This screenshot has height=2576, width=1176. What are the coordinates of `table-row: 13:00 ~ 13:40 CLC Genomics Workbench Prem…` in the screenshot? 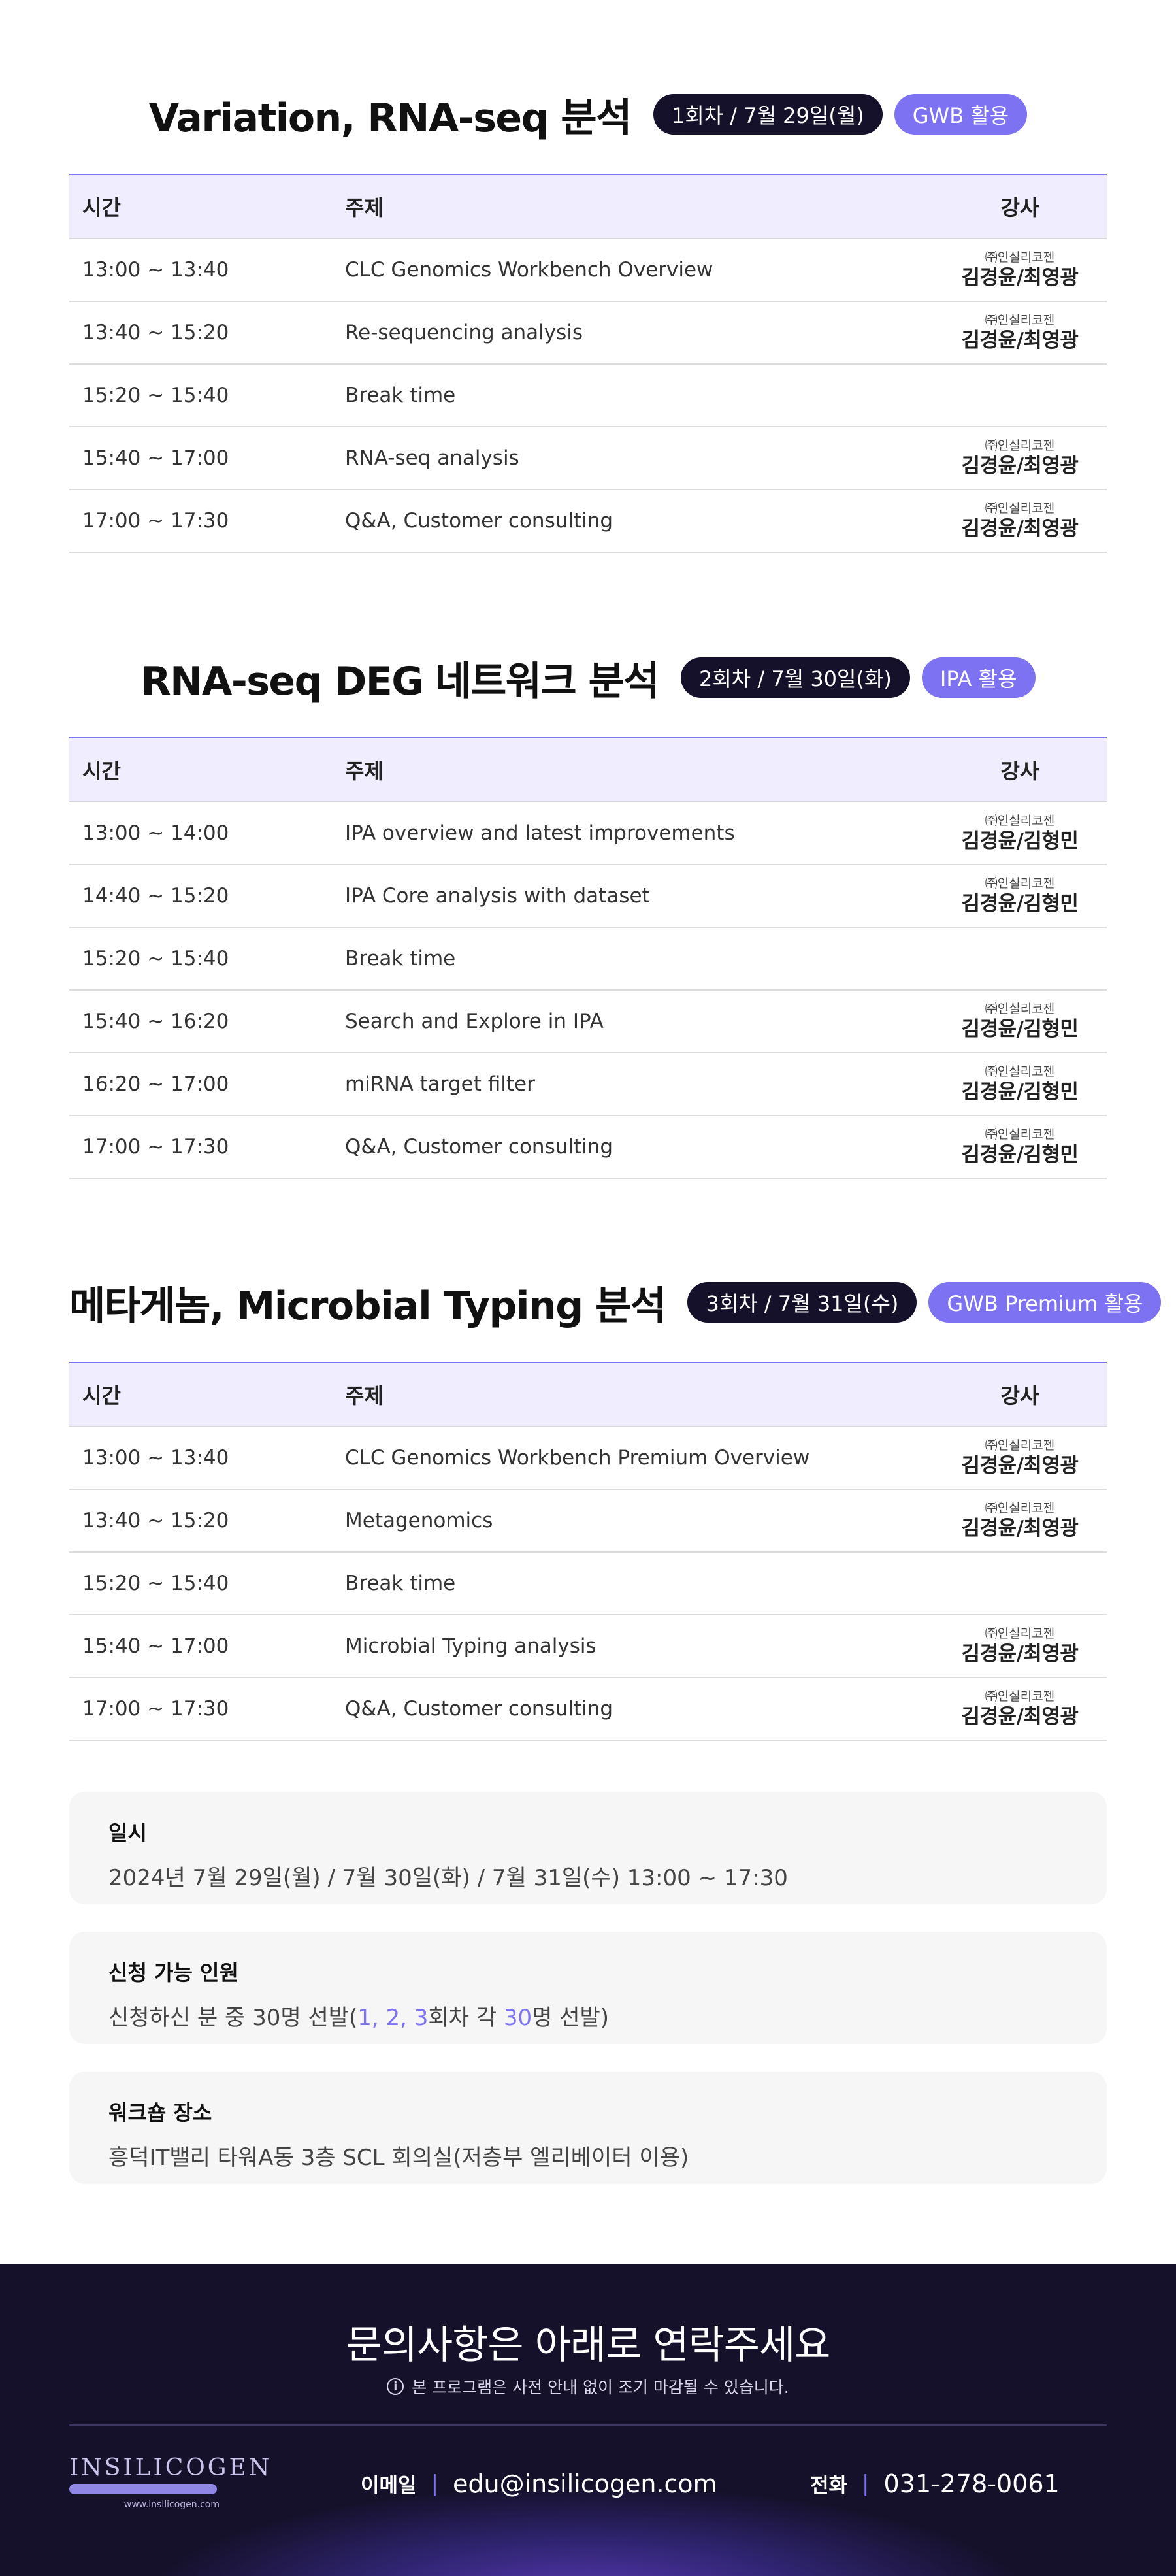 It's located at (588, 1458).